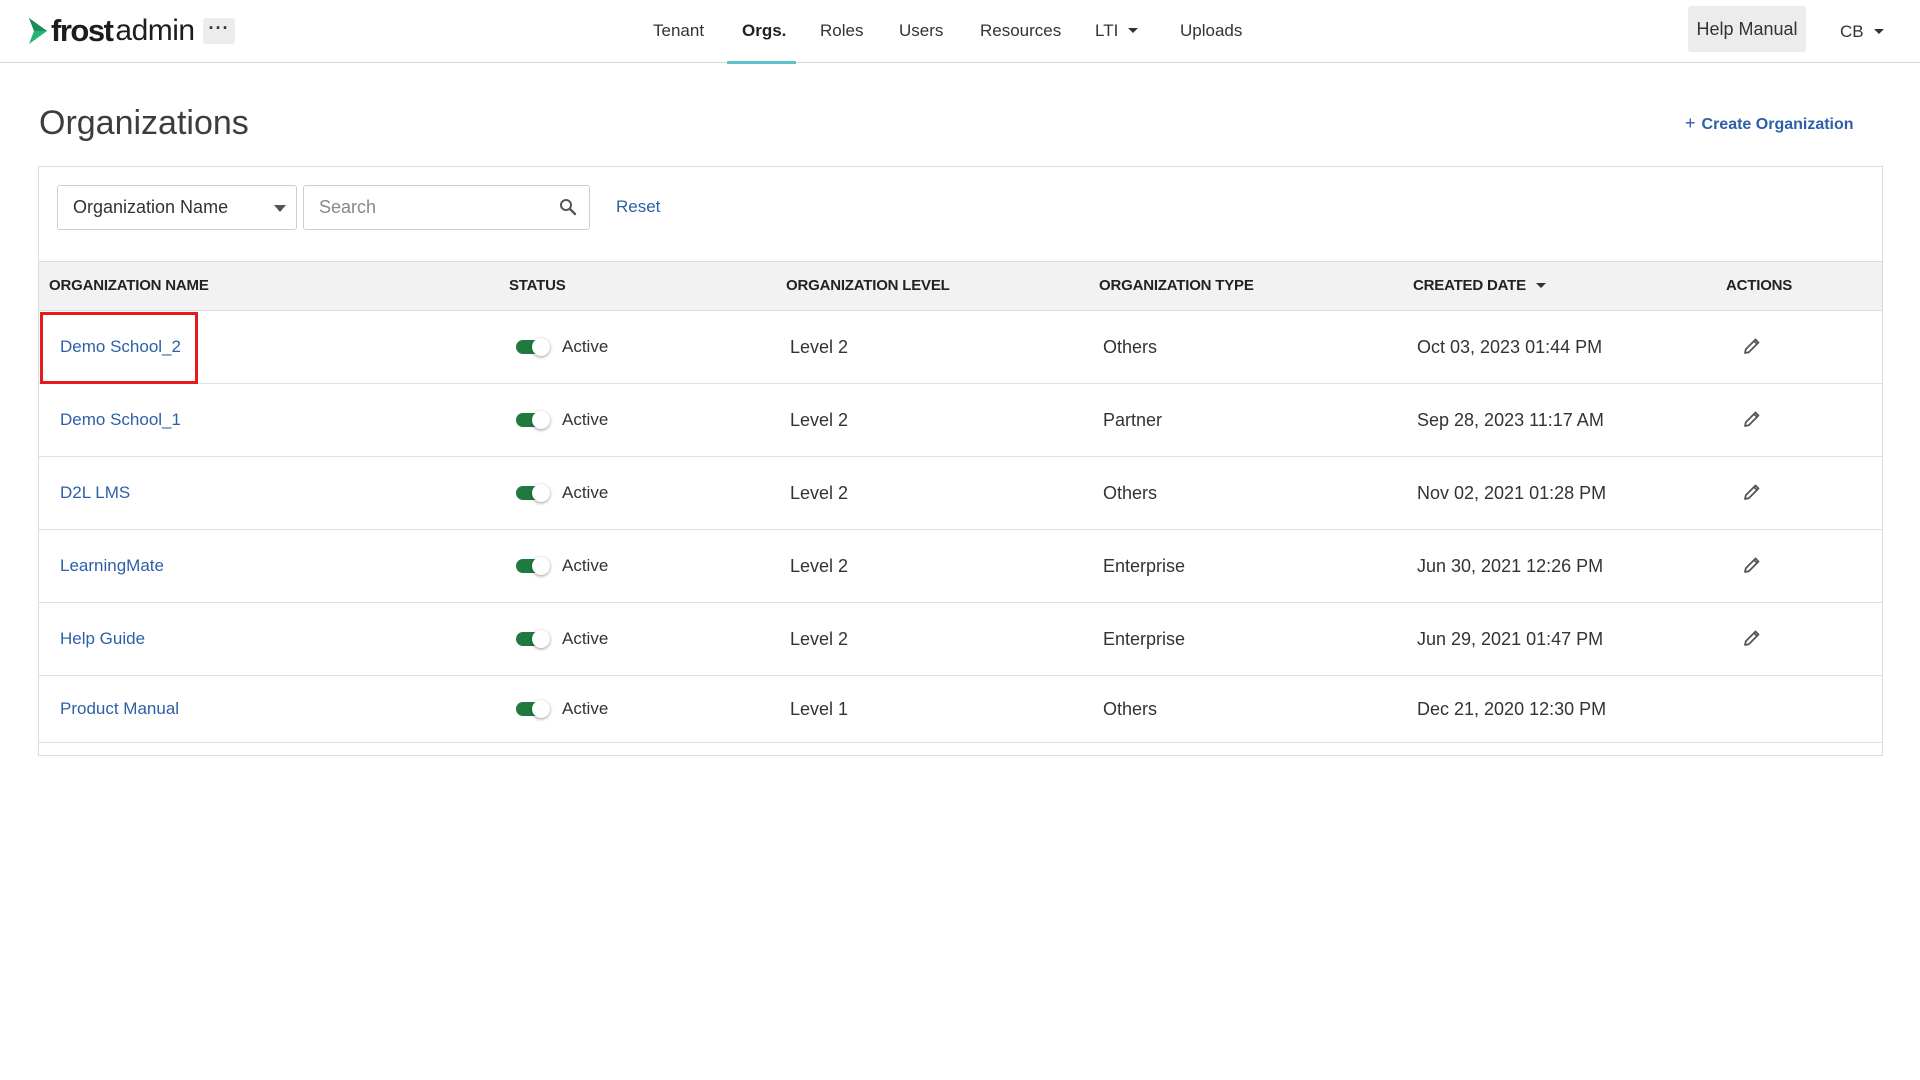 The height and width of the screenshot is (1080, 1920). What do you see at coordinates (638, 207) in the screenshot?
I see `reset-link: Reset` at bounding box center [638, 207].